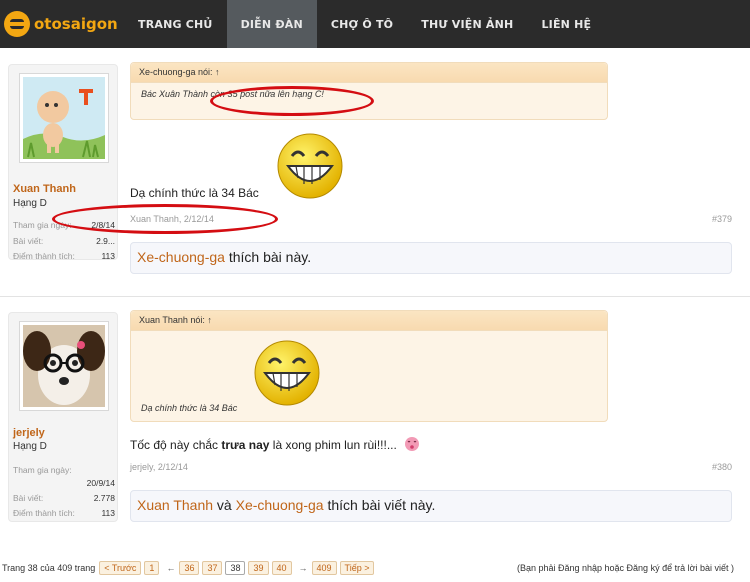  I want to click on site-logo: otosaigon, so click(62, 24).